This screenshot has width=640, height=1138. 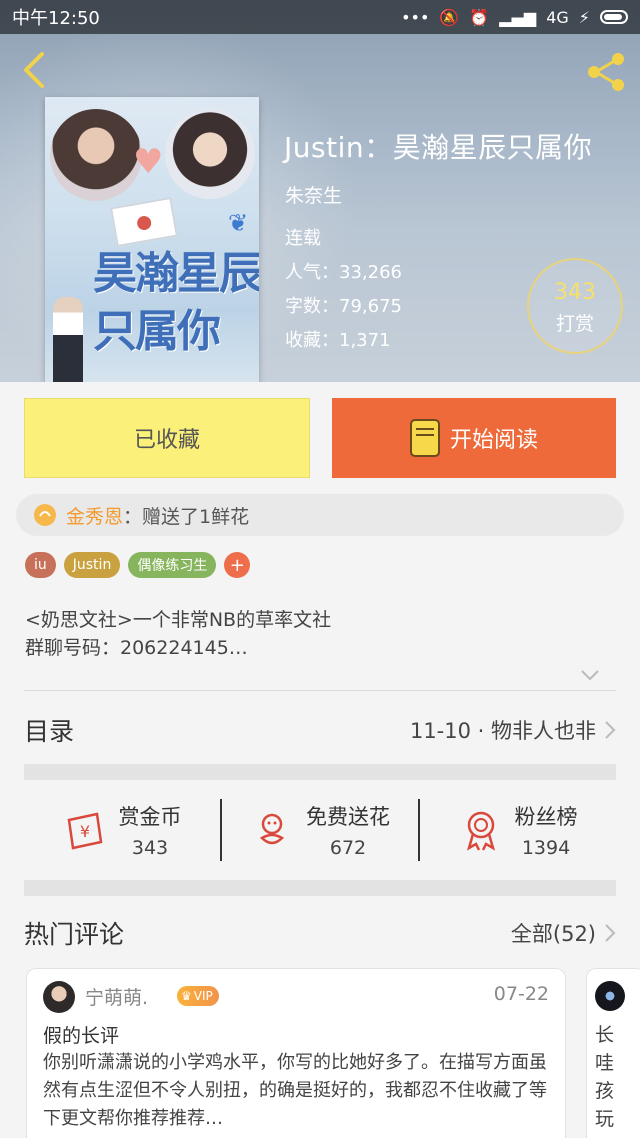 What do you see at coordinates (343, 272) in the screenshot?
I see `book-popularity: 人气：33,266` at bounding box center [343, 272].